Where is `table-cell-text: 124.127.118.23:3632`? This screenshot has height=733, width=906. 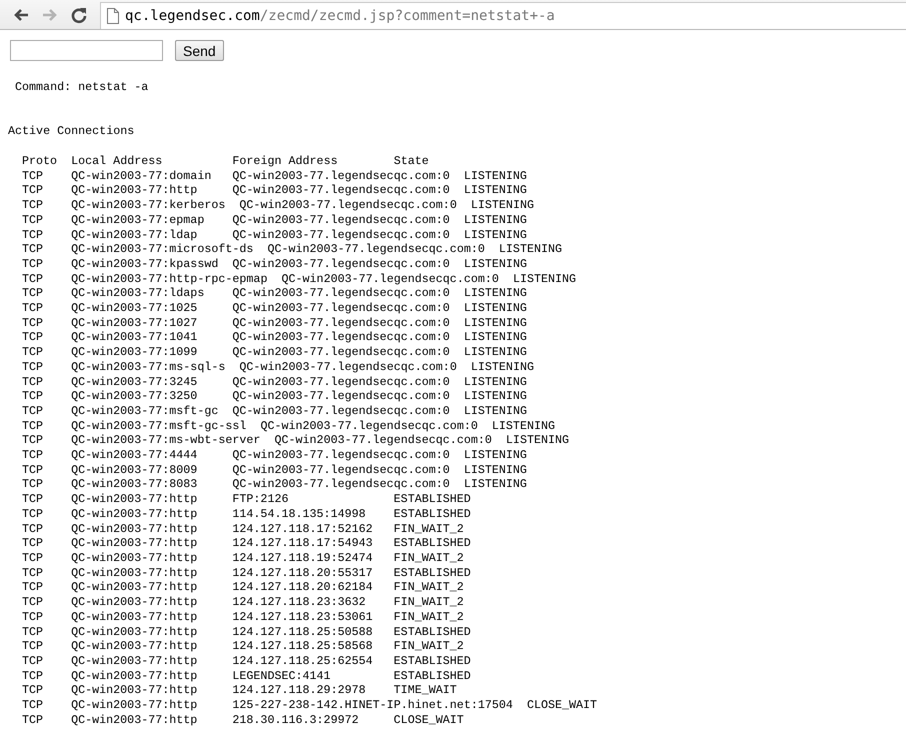
table-cell-text: 124.127.118.23:3632 is located at coordinates (299, 602).